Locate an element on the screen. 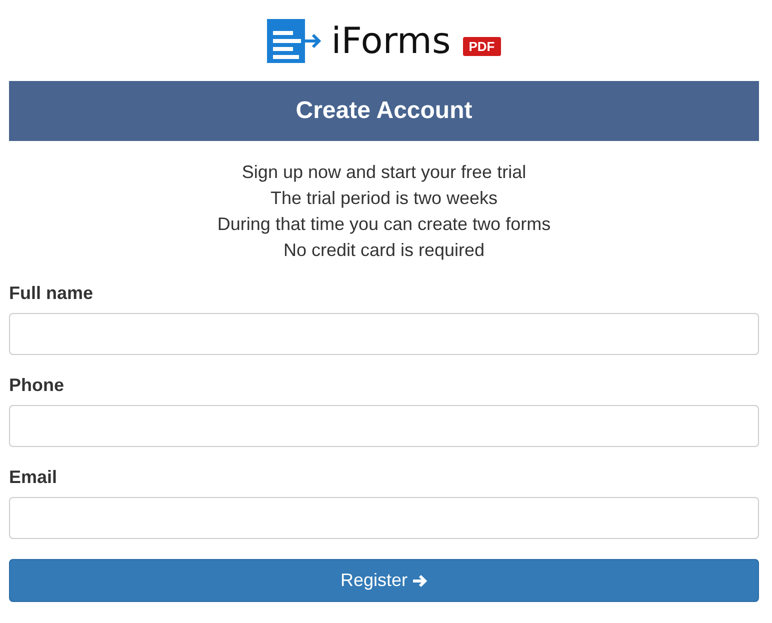 Image resolution: width=772 pixels, height=623 pixels. pdf-badge: PDF is located at coordinates (481, 46).